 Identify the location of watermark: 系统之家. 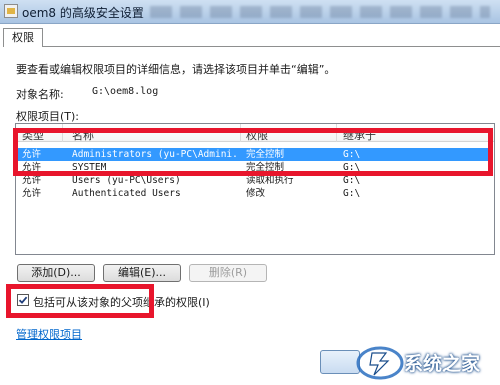
(426, 362).